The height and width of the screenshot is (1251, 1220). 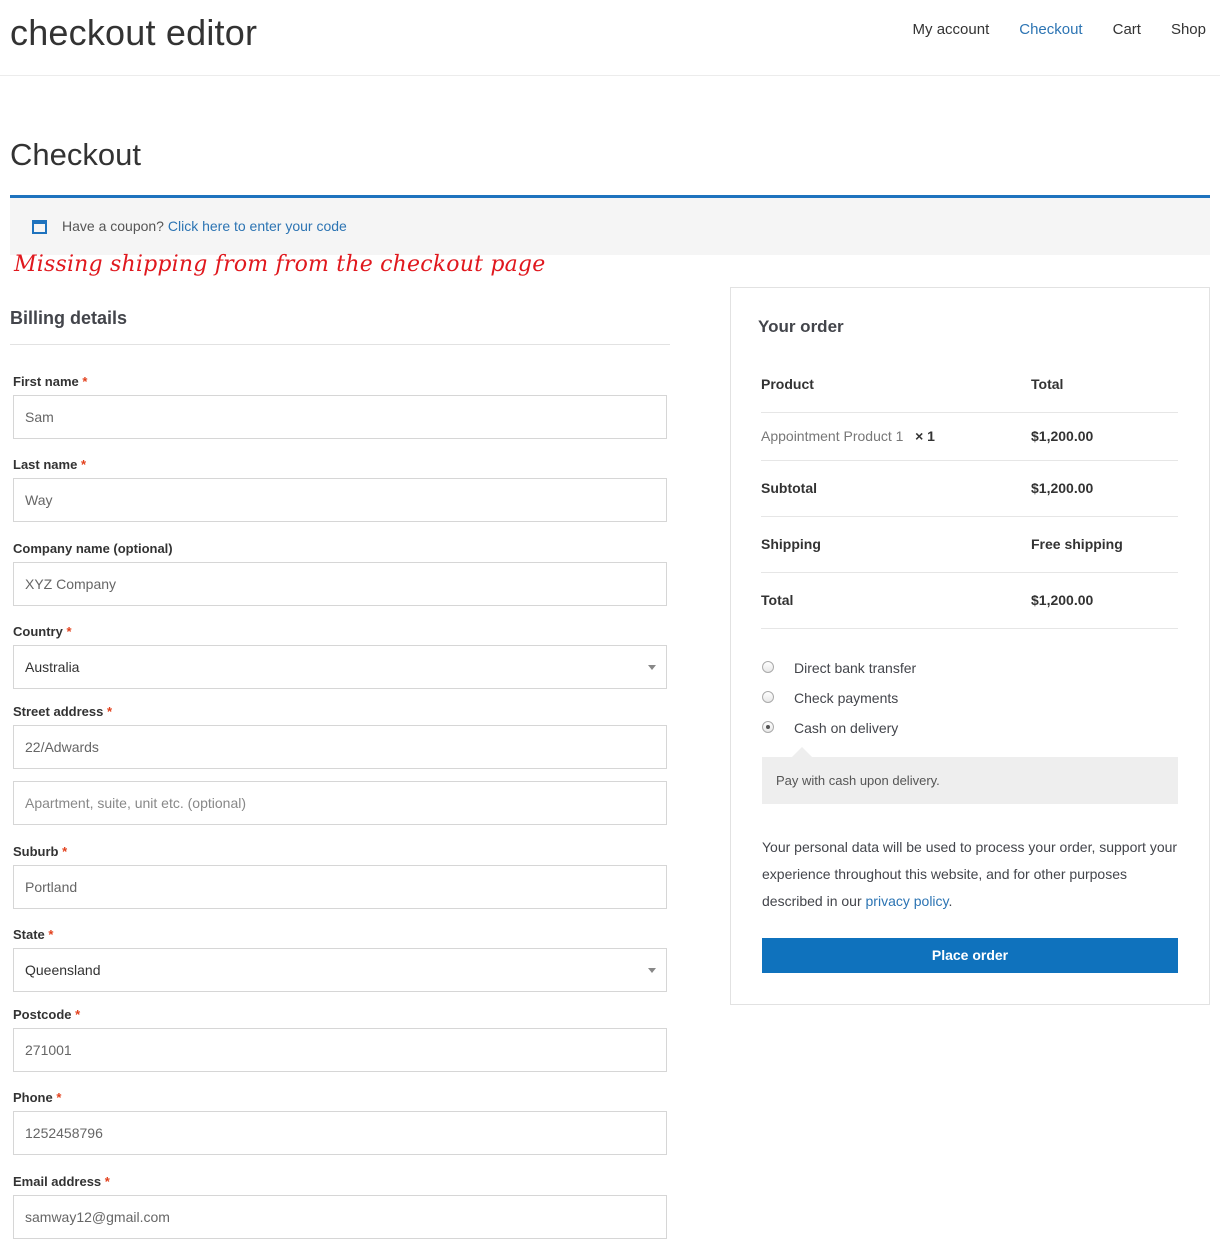 What do you see at coordinates (969, 601) in the screenshot?
I see `total-row: Total $1,200.00` at bounding box center [969, 601].